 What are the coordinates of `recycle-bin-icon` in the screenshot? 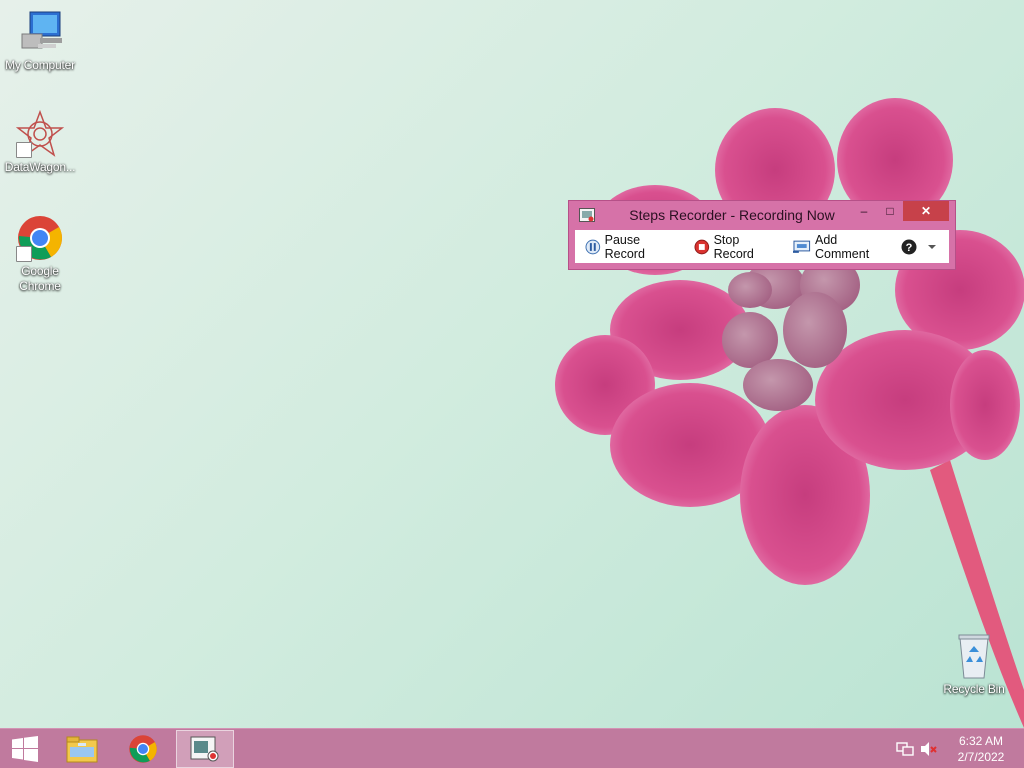 It's located at (974, 656).